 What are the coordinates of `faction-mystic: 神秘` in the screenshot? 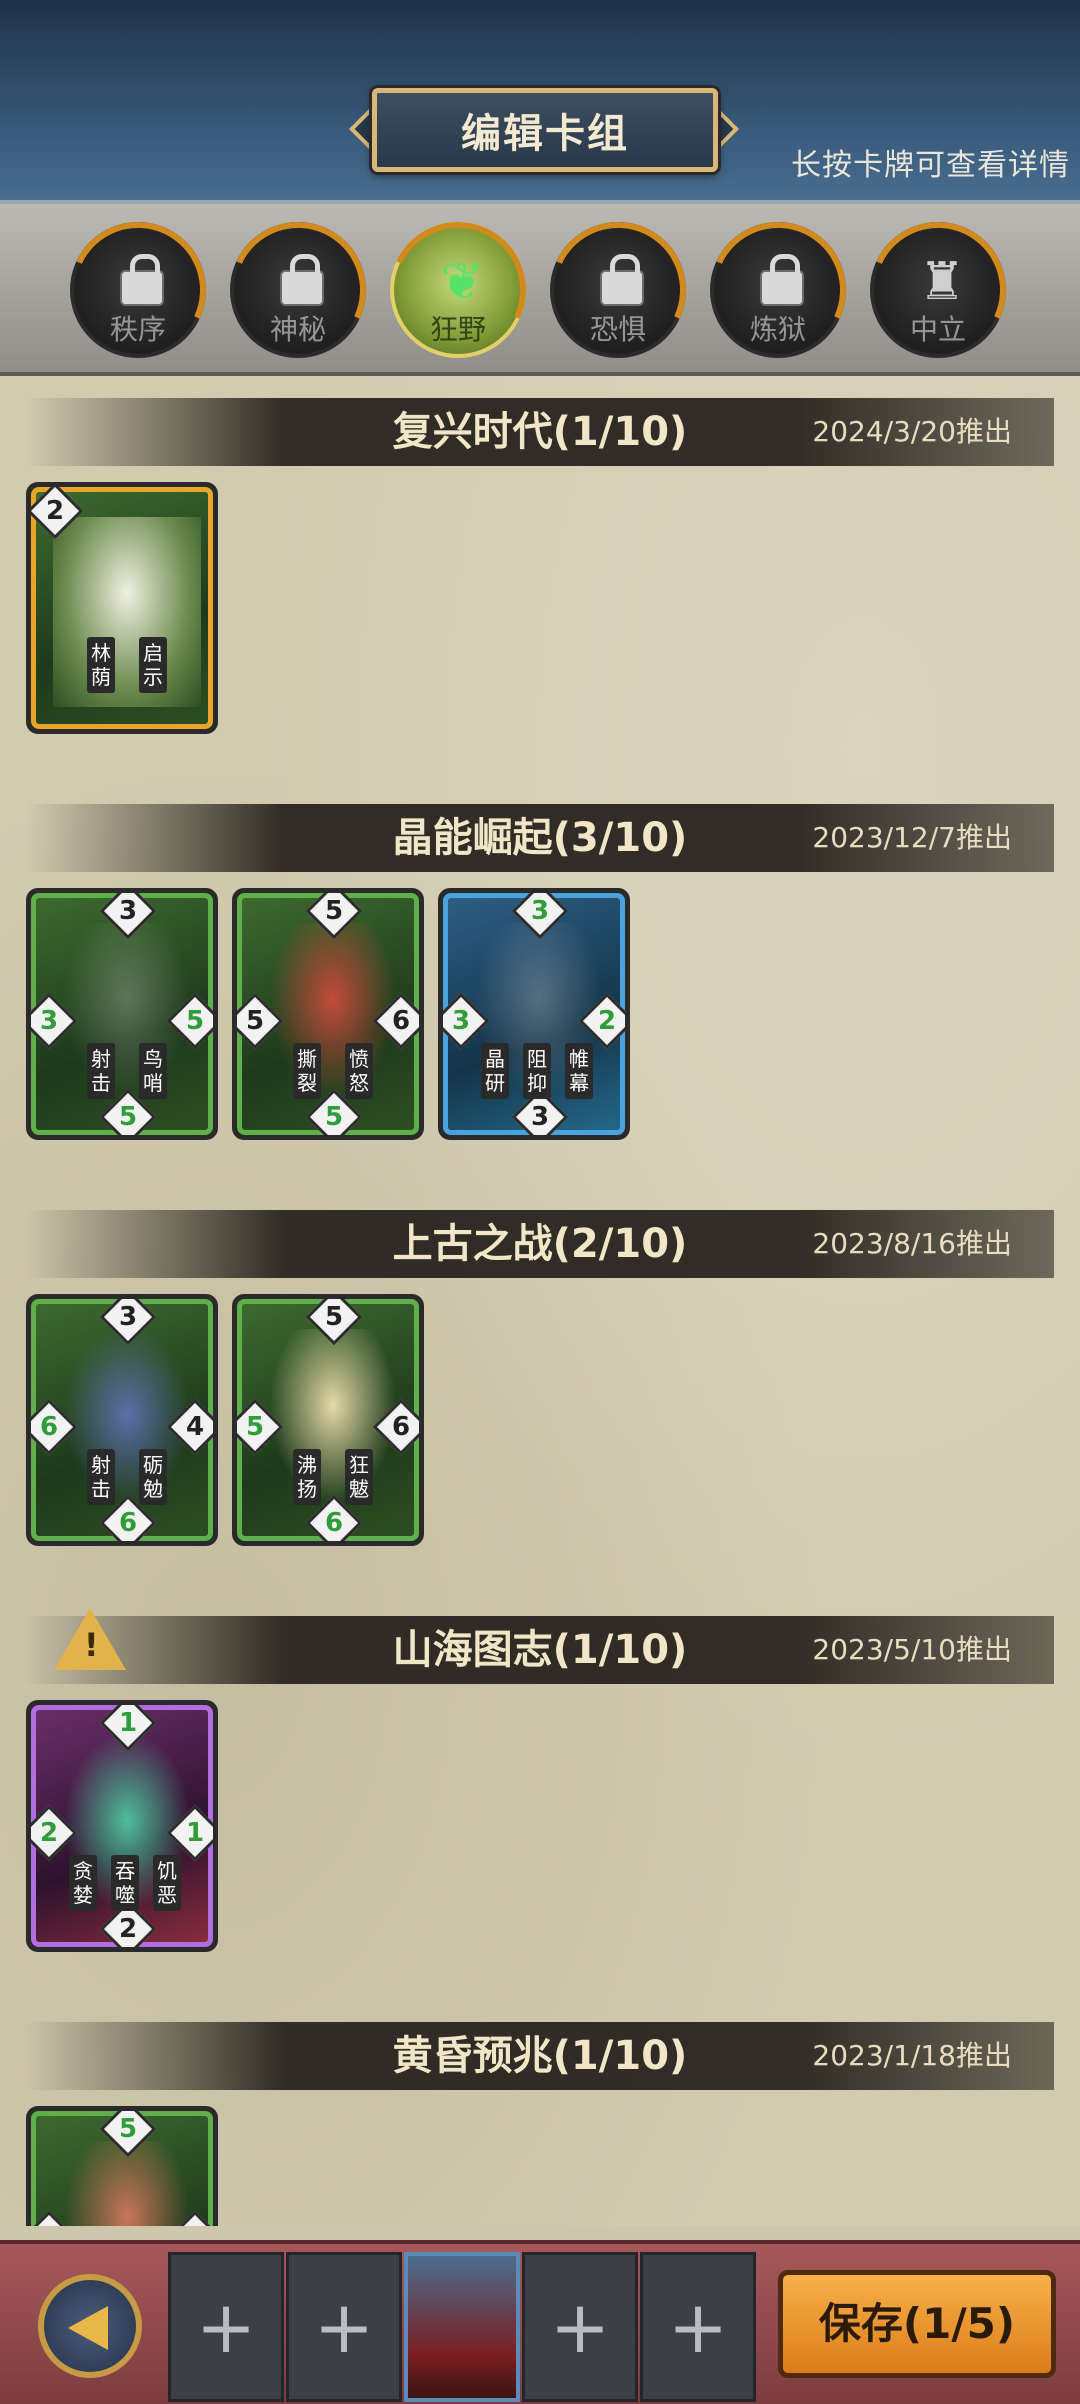 It's located at (298, 290).